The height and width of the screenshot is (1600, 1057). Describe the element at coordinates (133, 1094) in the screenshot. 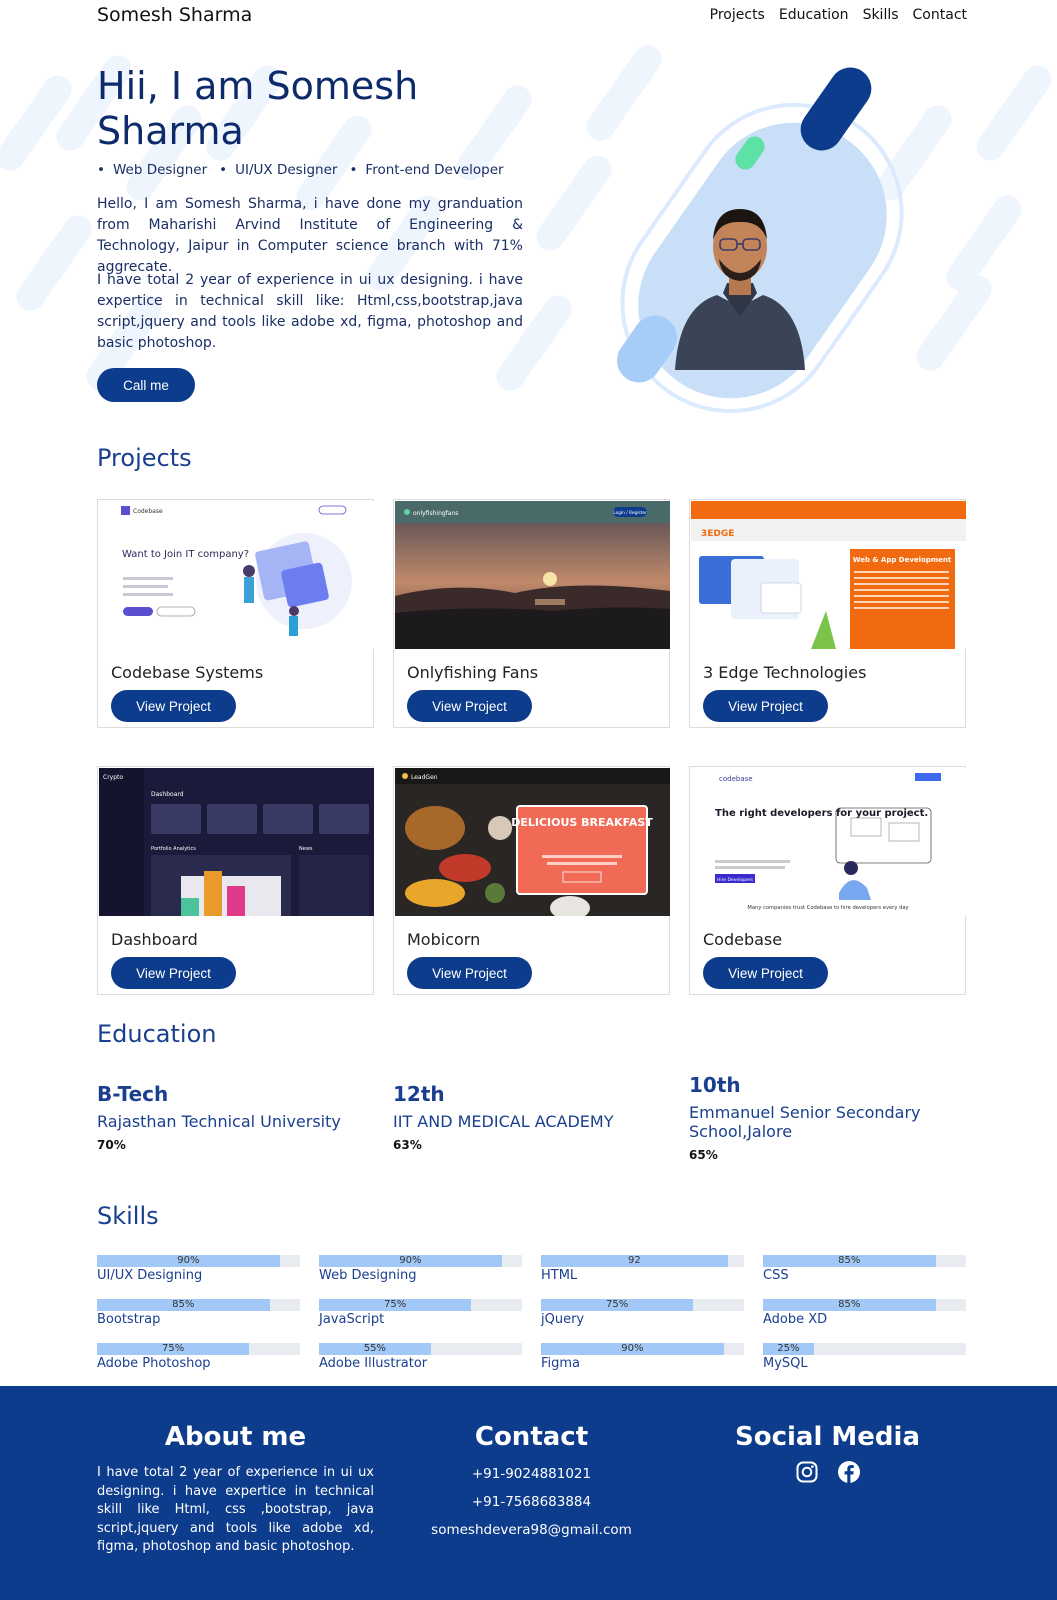

I see `degree-title: B-Tech` at that location.